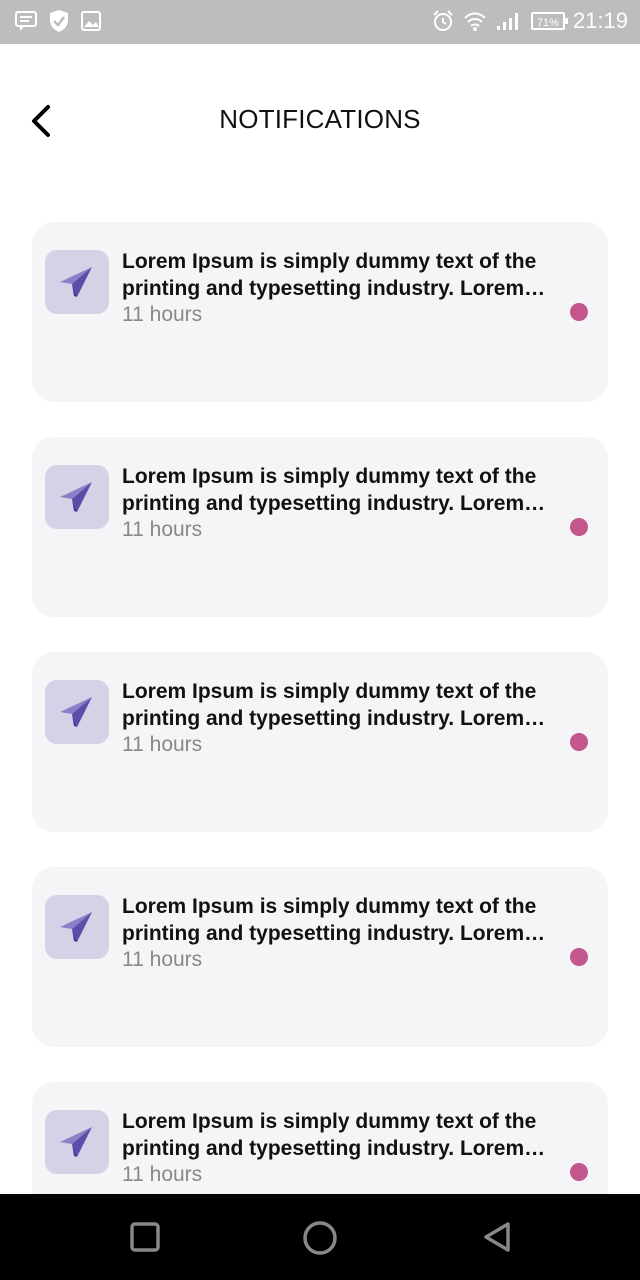 The image size is (640, 1280). What do you see at coordinates (549, 21) in the screenshot?
I see `battery-icon: 71%` at bounding box center [549, 21].